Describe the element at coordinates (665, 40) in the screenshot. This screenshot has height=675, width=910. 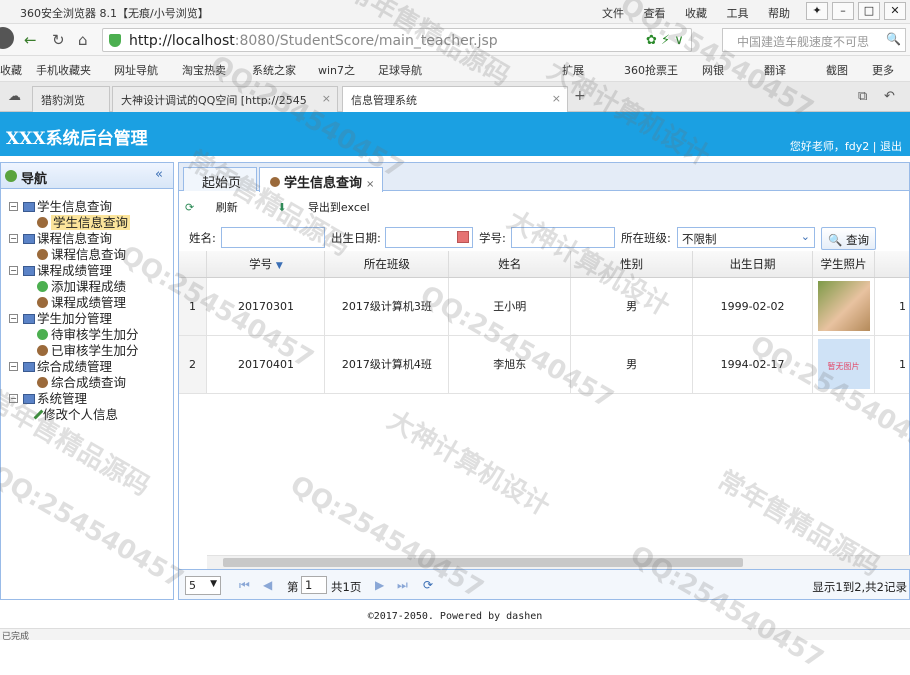
I see `speed-lightning-icon: ✿ ⚡ ∨` at that location.